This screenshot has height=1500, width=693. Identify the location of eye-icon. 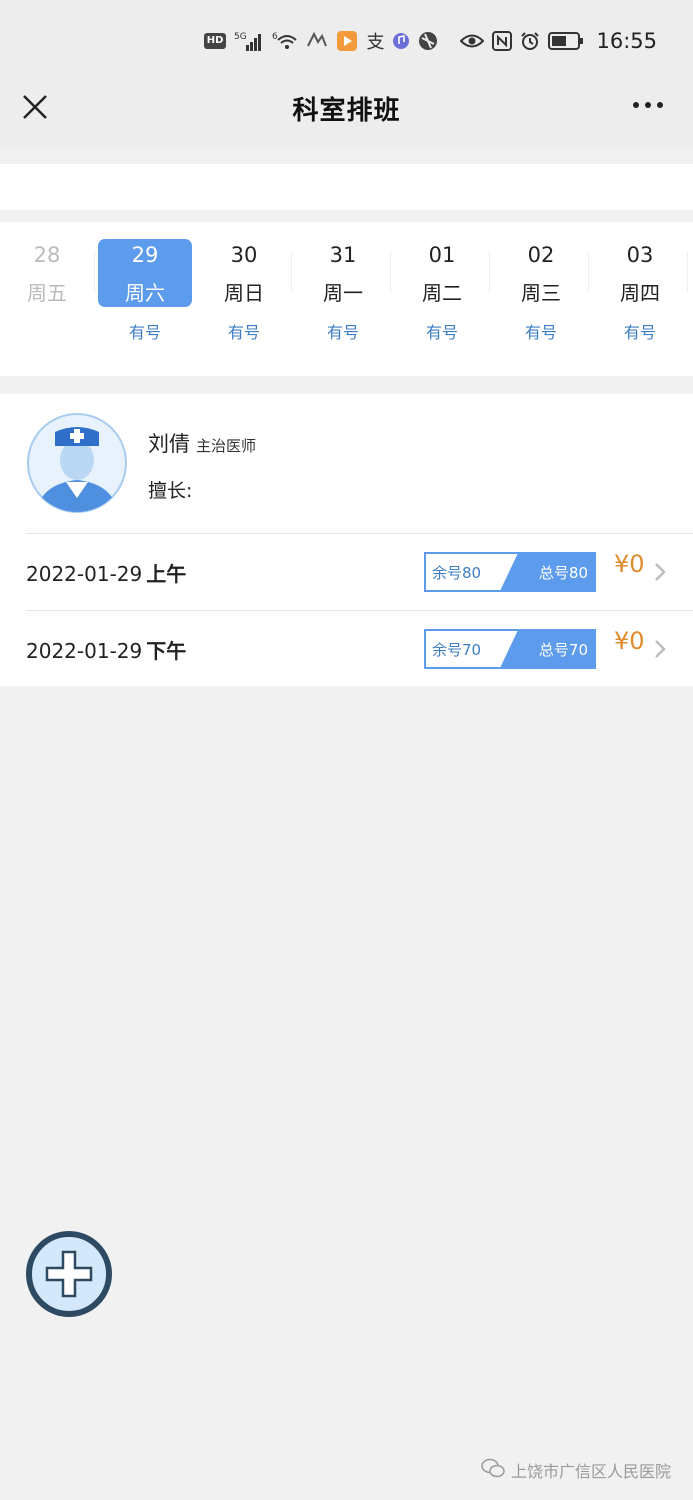
(472, 41).